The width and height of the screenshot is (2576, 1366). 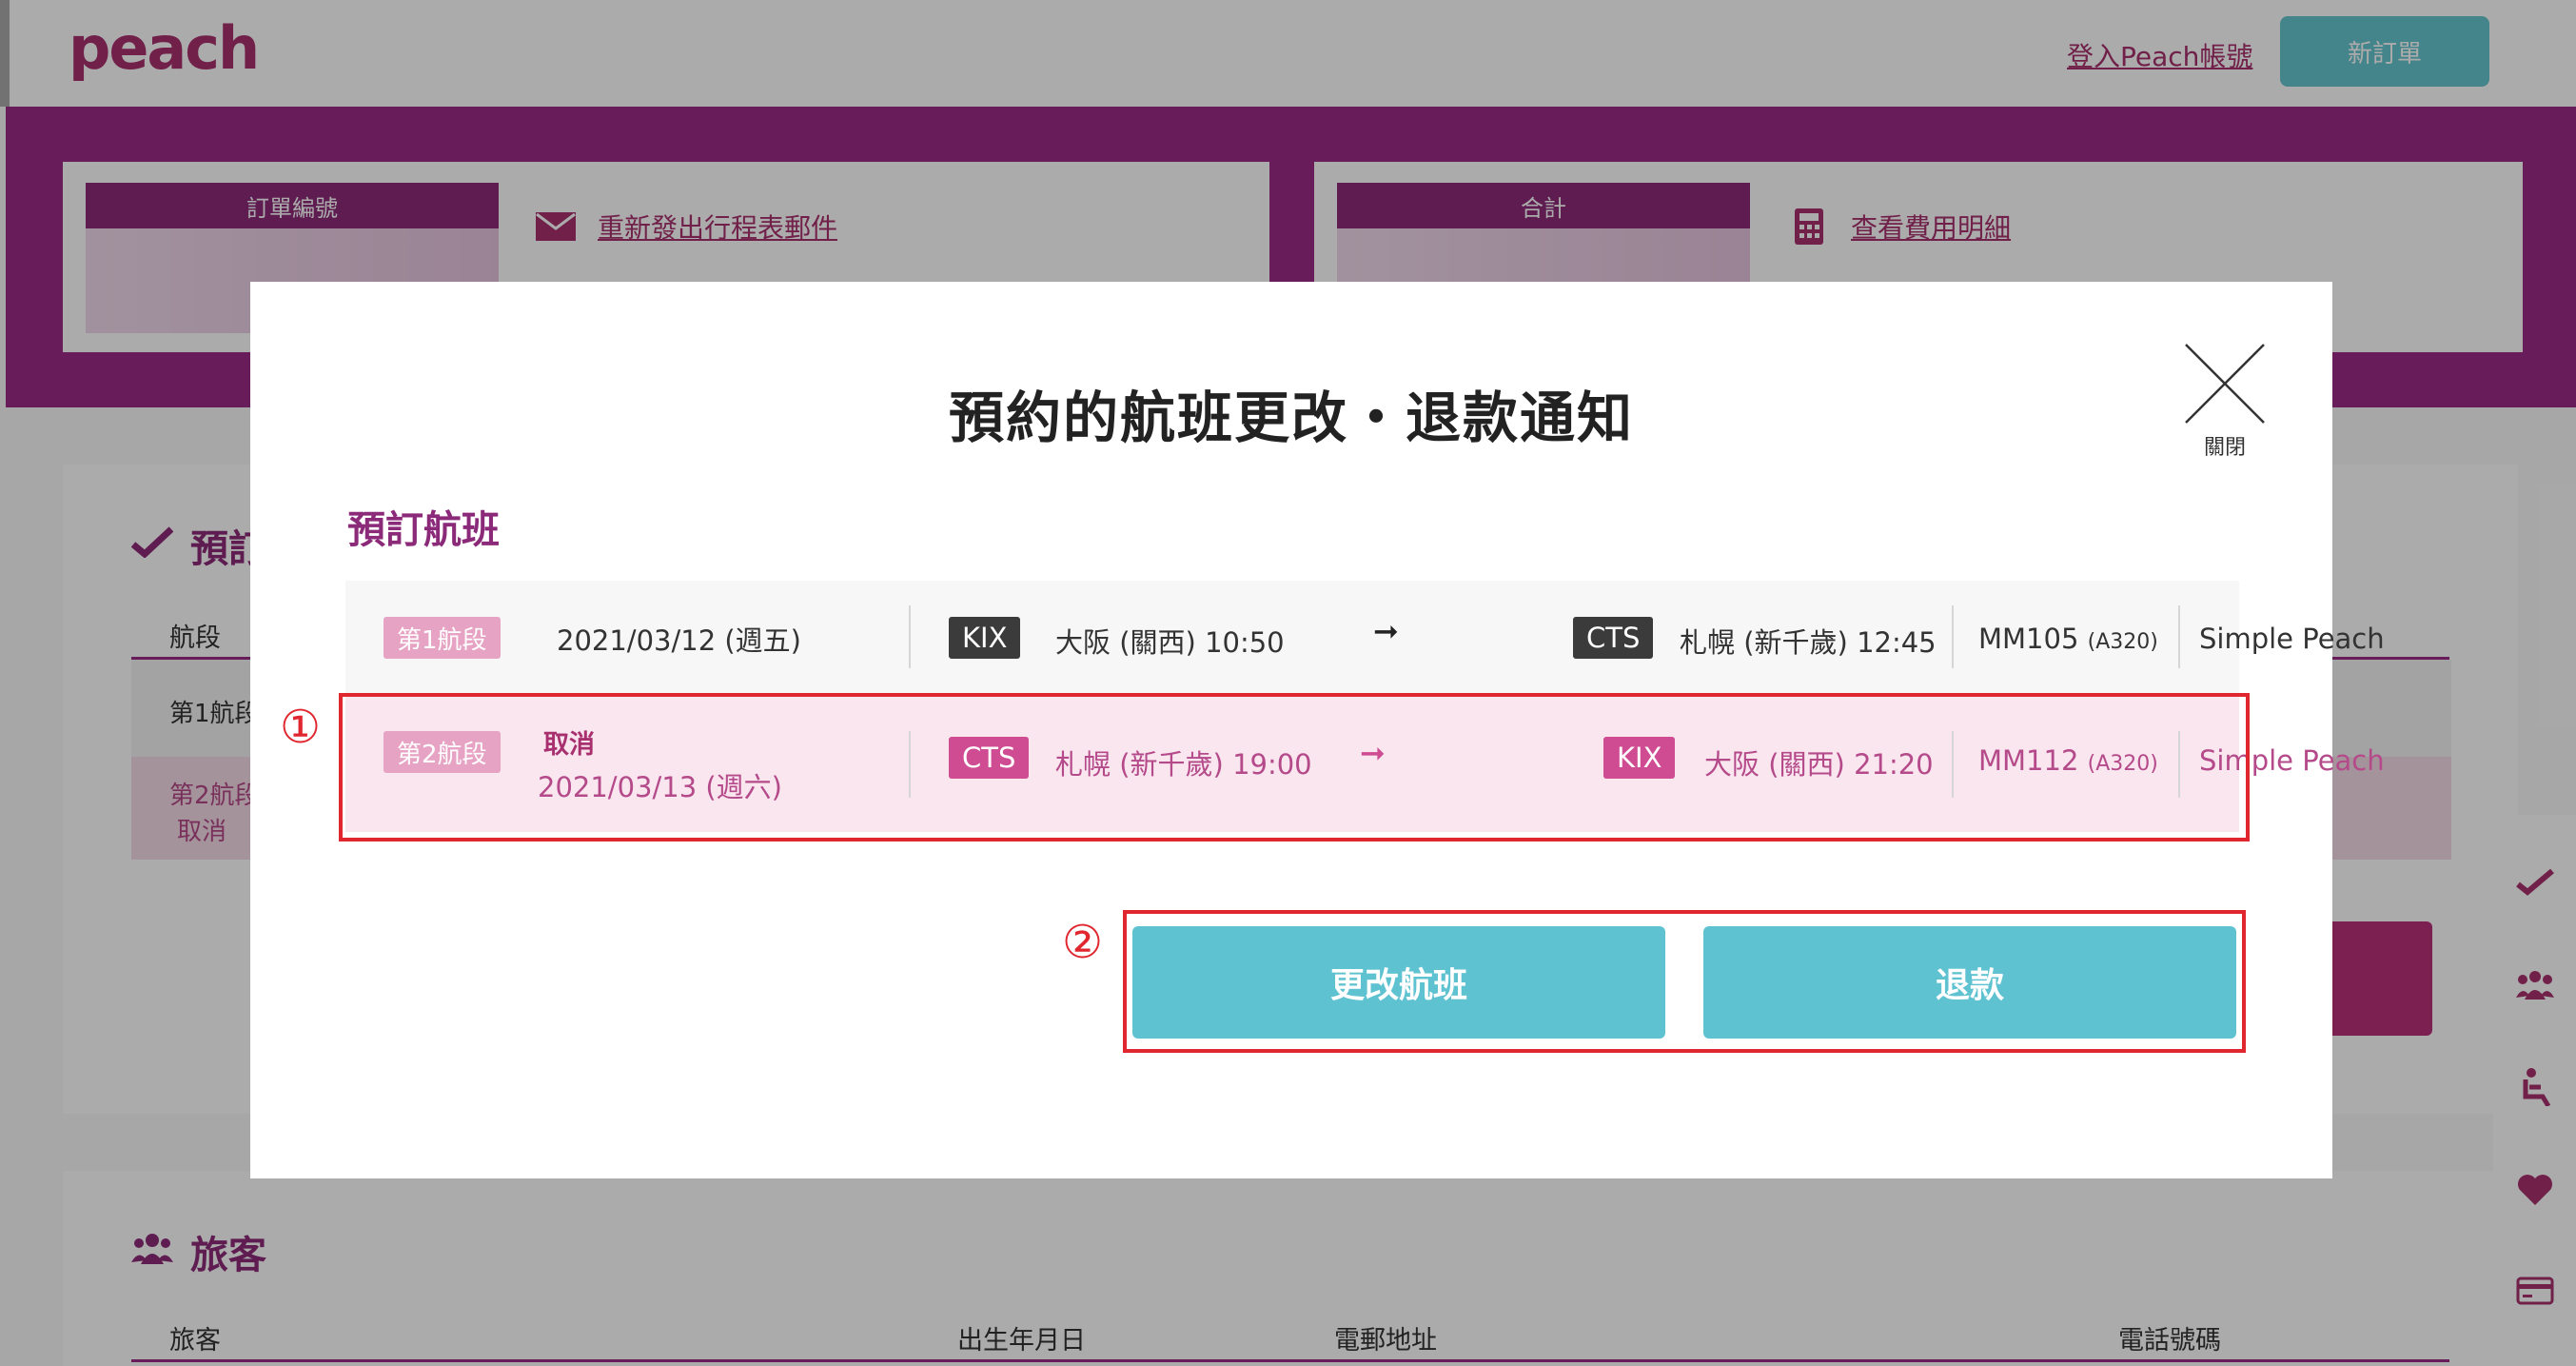 What do you see at coordinates (1684, 981) in the screenshot?
I see `highlight-action-buttons` at bounding box center [1684, 981].